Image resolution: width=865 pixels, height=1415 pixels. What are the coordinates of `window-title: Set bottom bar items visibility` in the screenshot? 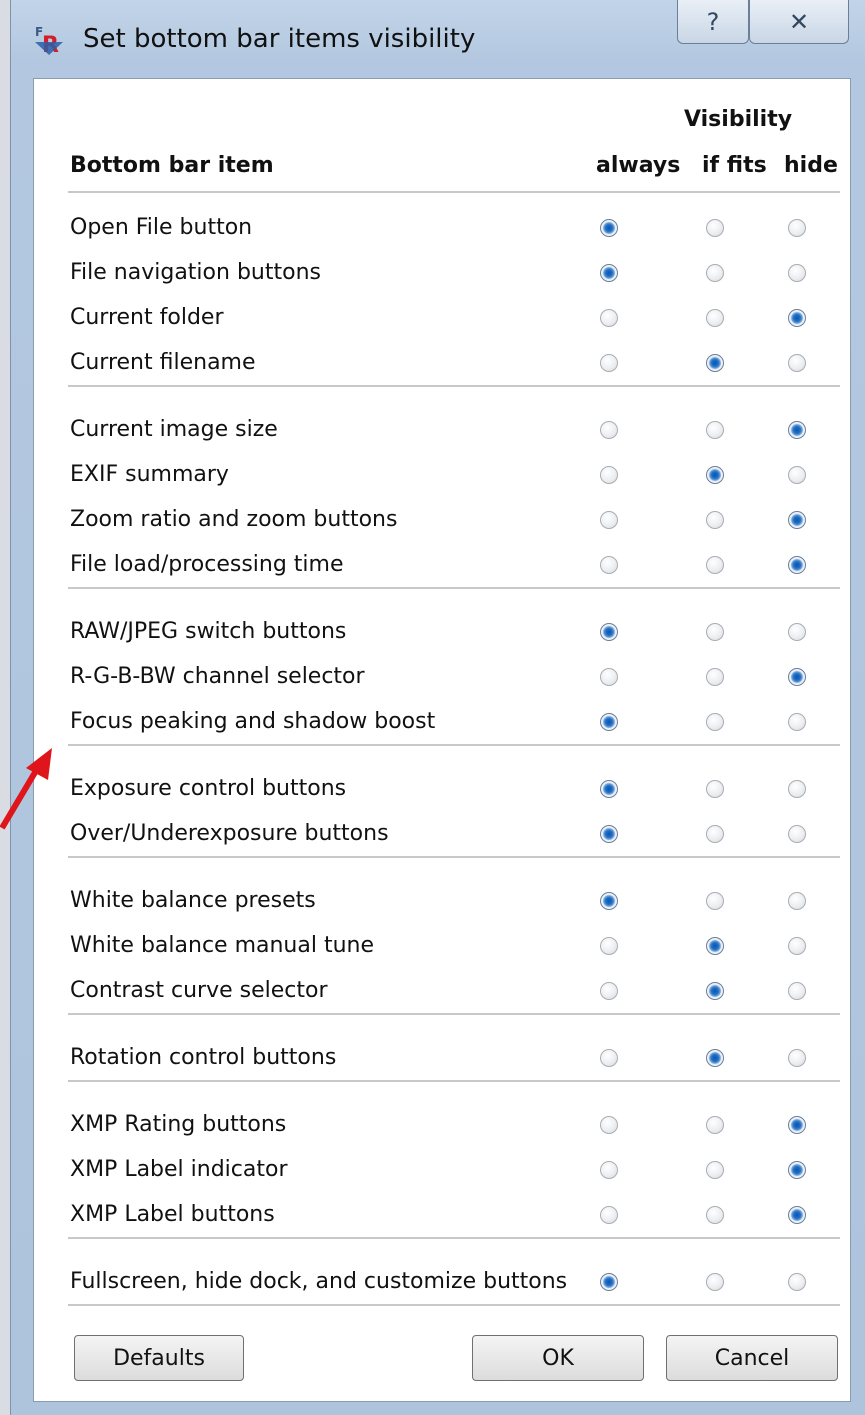 It's located at (279, 39).